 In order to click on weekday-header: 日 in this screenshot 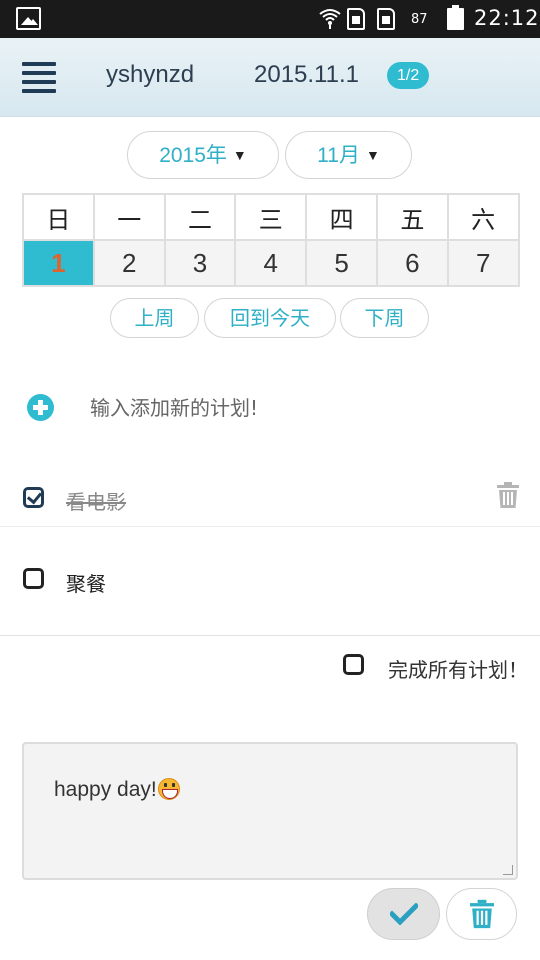, I will do `click(58, 217)`.